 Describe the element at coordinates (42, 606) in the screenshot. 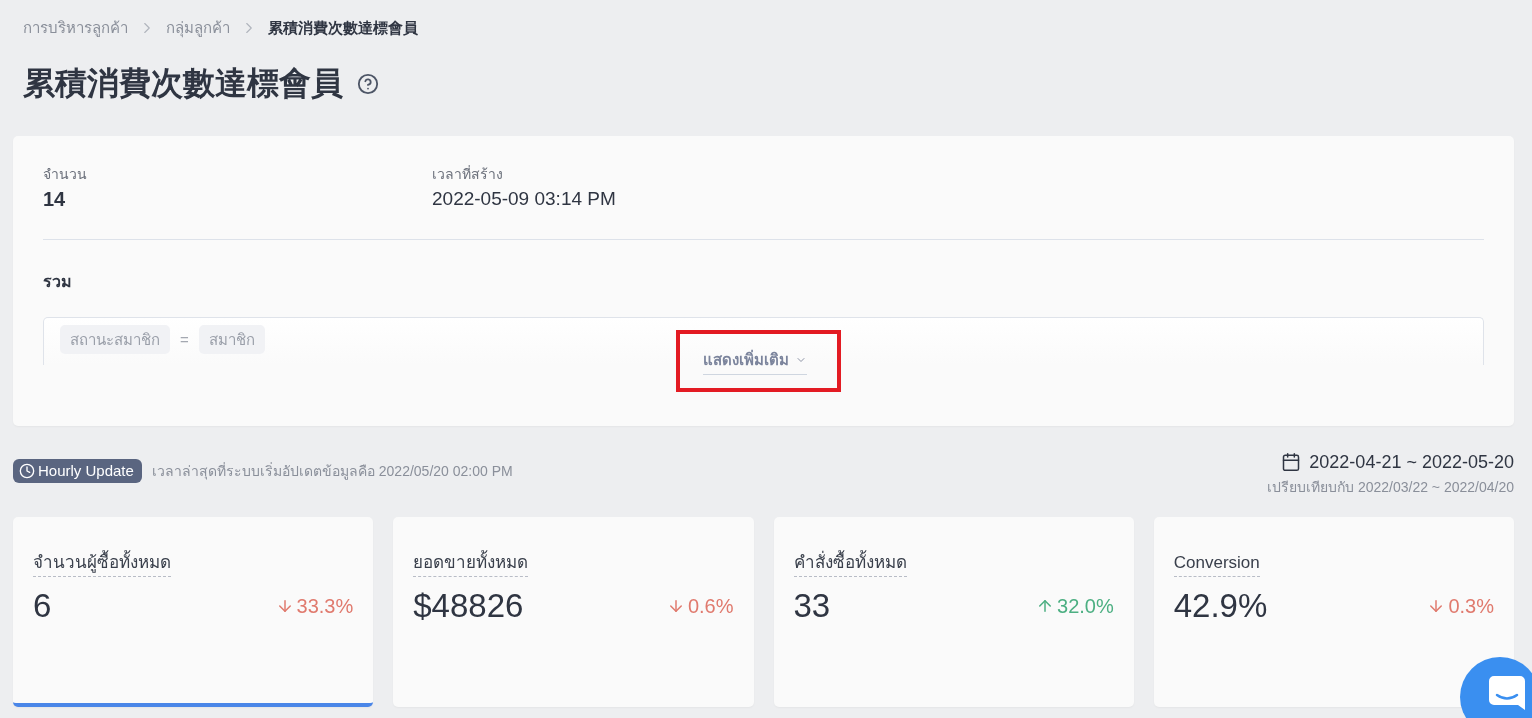

I see `metric-value: 6` at that location.